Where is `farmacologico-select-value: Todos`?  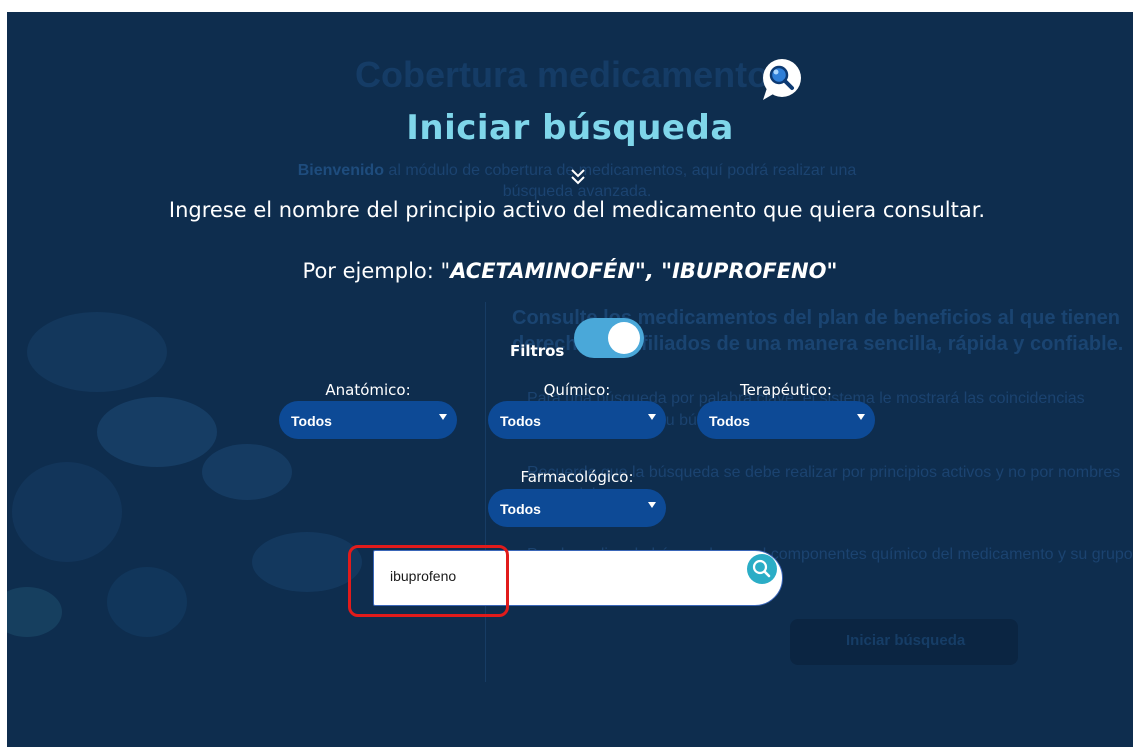 farmacologico-select-value: Todos is located at coordinates (520, 509).